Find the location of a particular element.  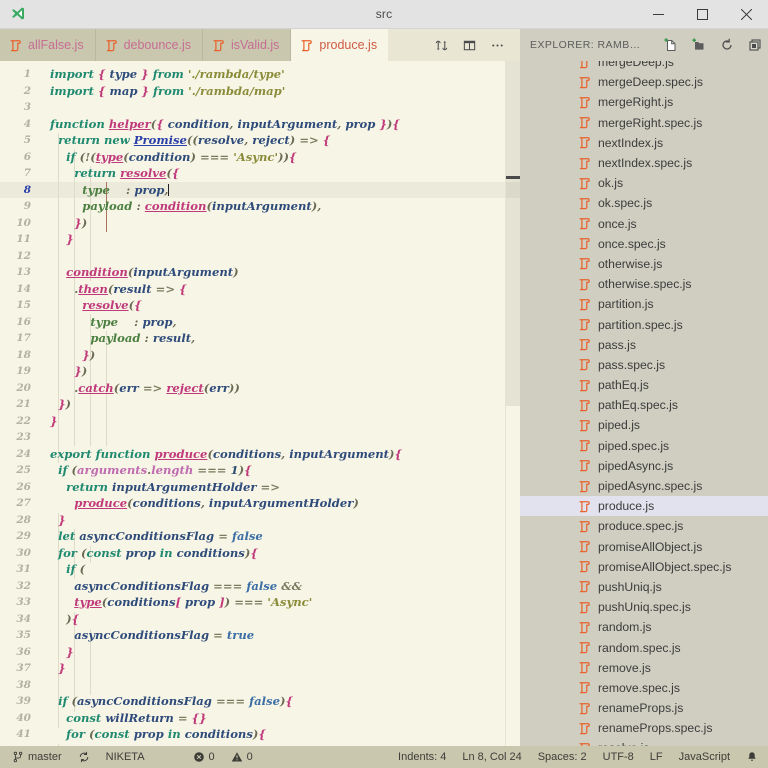

editor-vertical-scrollbar is located at coordinates (513, 403).